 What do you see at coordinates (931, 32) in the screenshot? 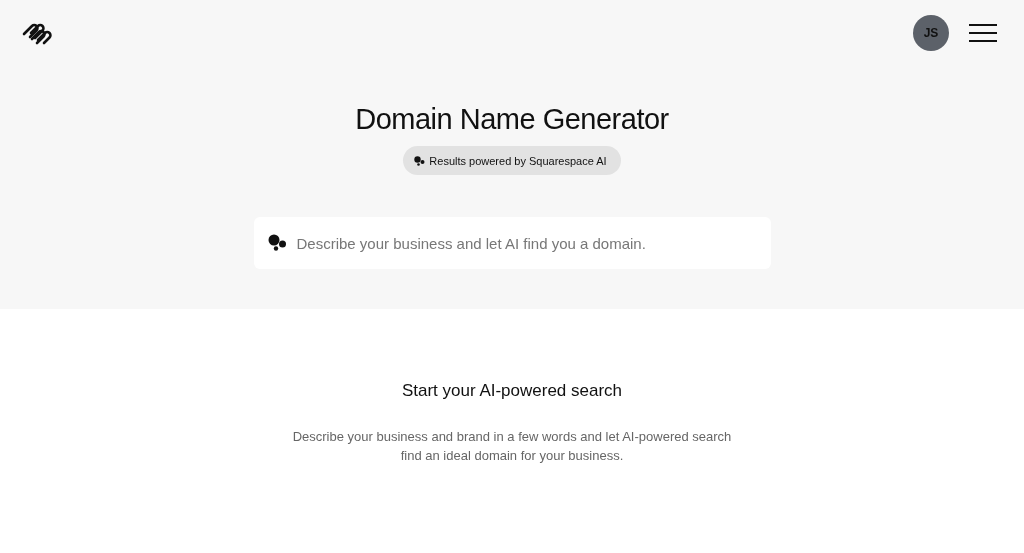
I see `avatar: JS` at bounding box center [931, 32].